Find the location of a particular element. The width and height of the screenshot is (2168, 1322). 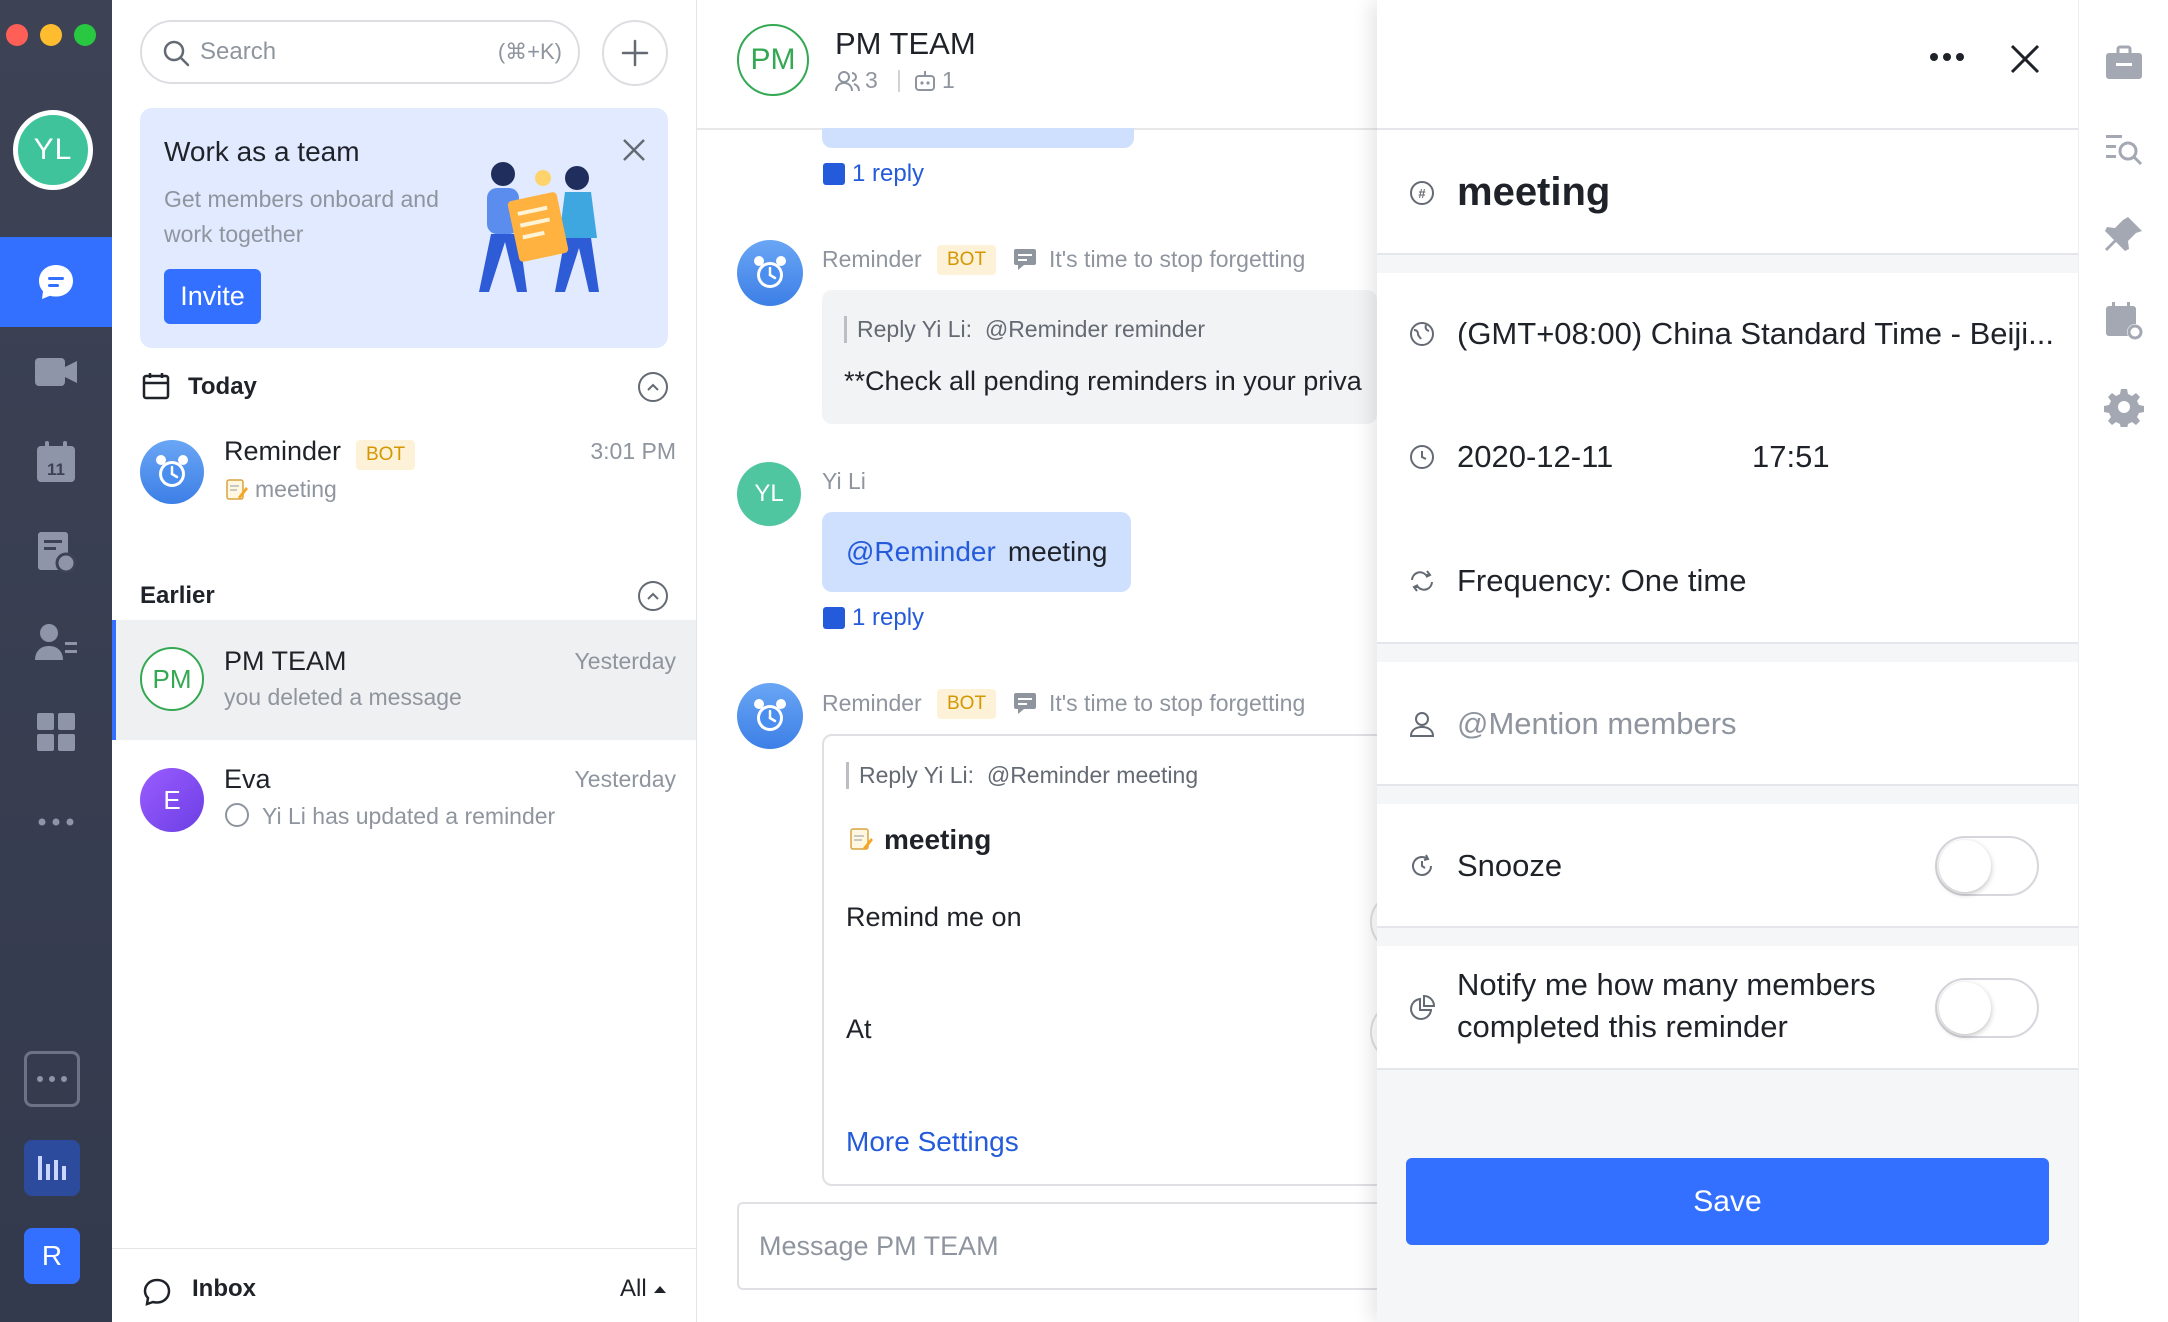

rail-workplace is located at coordinates (56, 732).